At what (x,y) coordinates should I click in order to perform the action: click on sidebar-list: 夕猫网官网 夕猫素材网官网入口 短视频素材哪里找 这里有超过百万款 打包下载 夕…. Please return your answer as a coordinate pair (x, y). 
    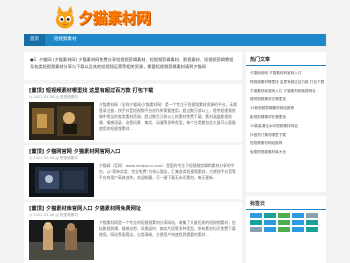
    Looking at the image, I should click on (287, 113).